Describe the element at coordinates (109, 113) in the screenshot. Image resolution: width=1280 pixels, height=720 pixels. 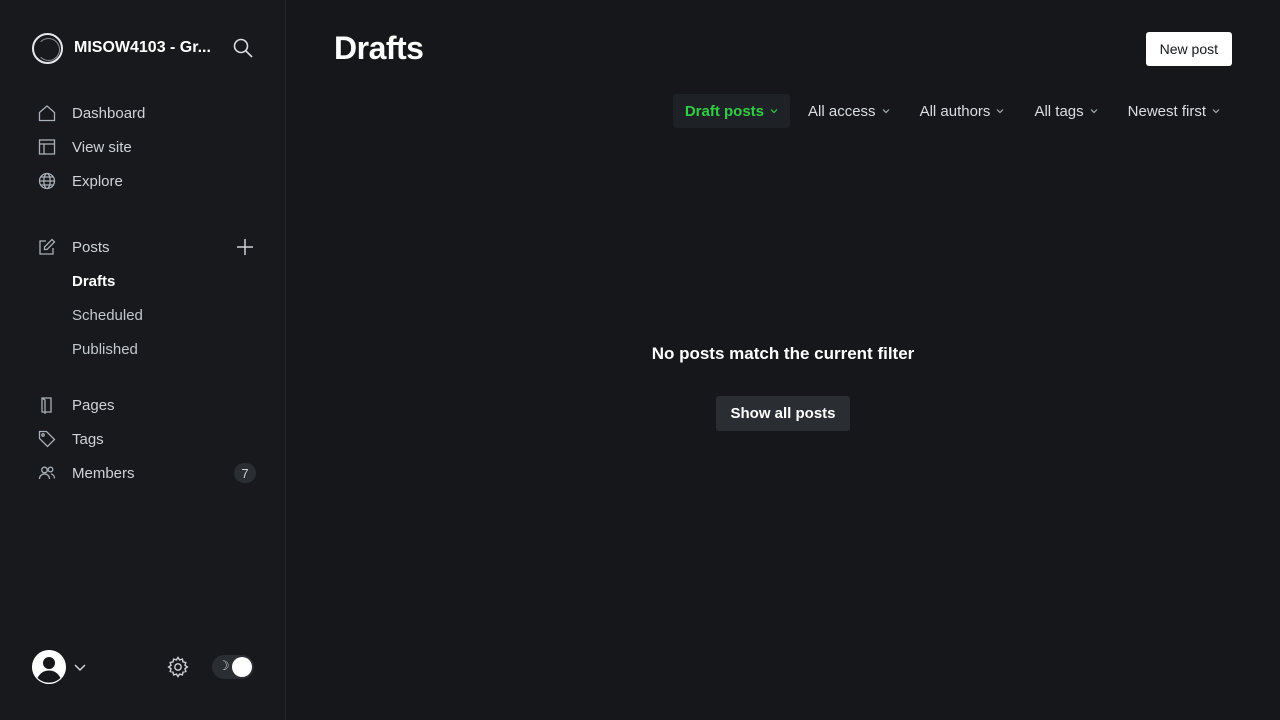
I see `sidebar-item-label: Dashboard` at that location.